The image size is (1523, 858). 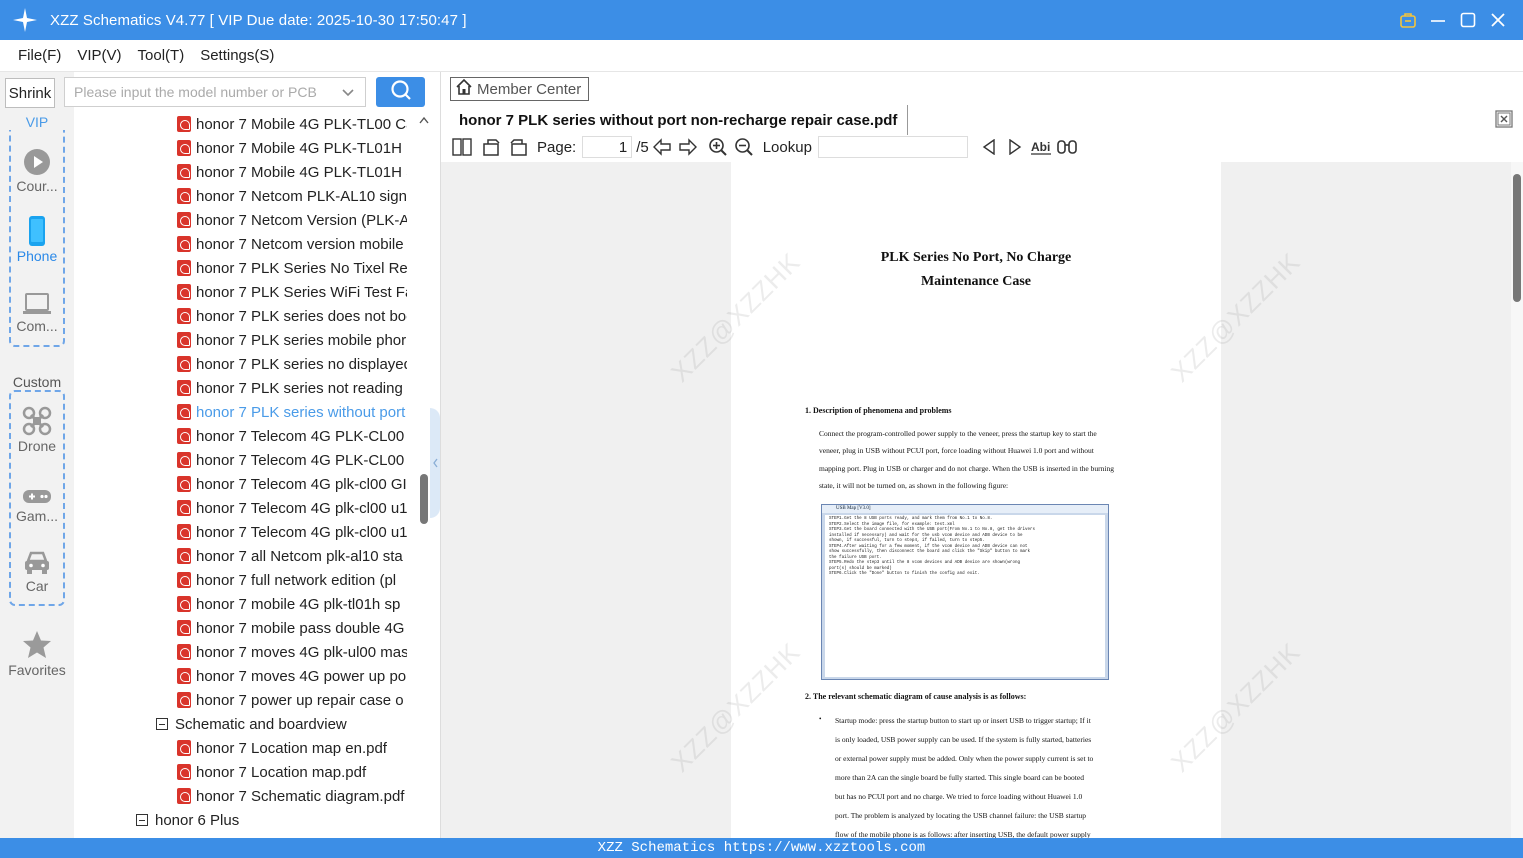 I want to click on tree-file-label: honor 7 Mobile 4G PLK-TL01H S, so click(x=301, y=172).